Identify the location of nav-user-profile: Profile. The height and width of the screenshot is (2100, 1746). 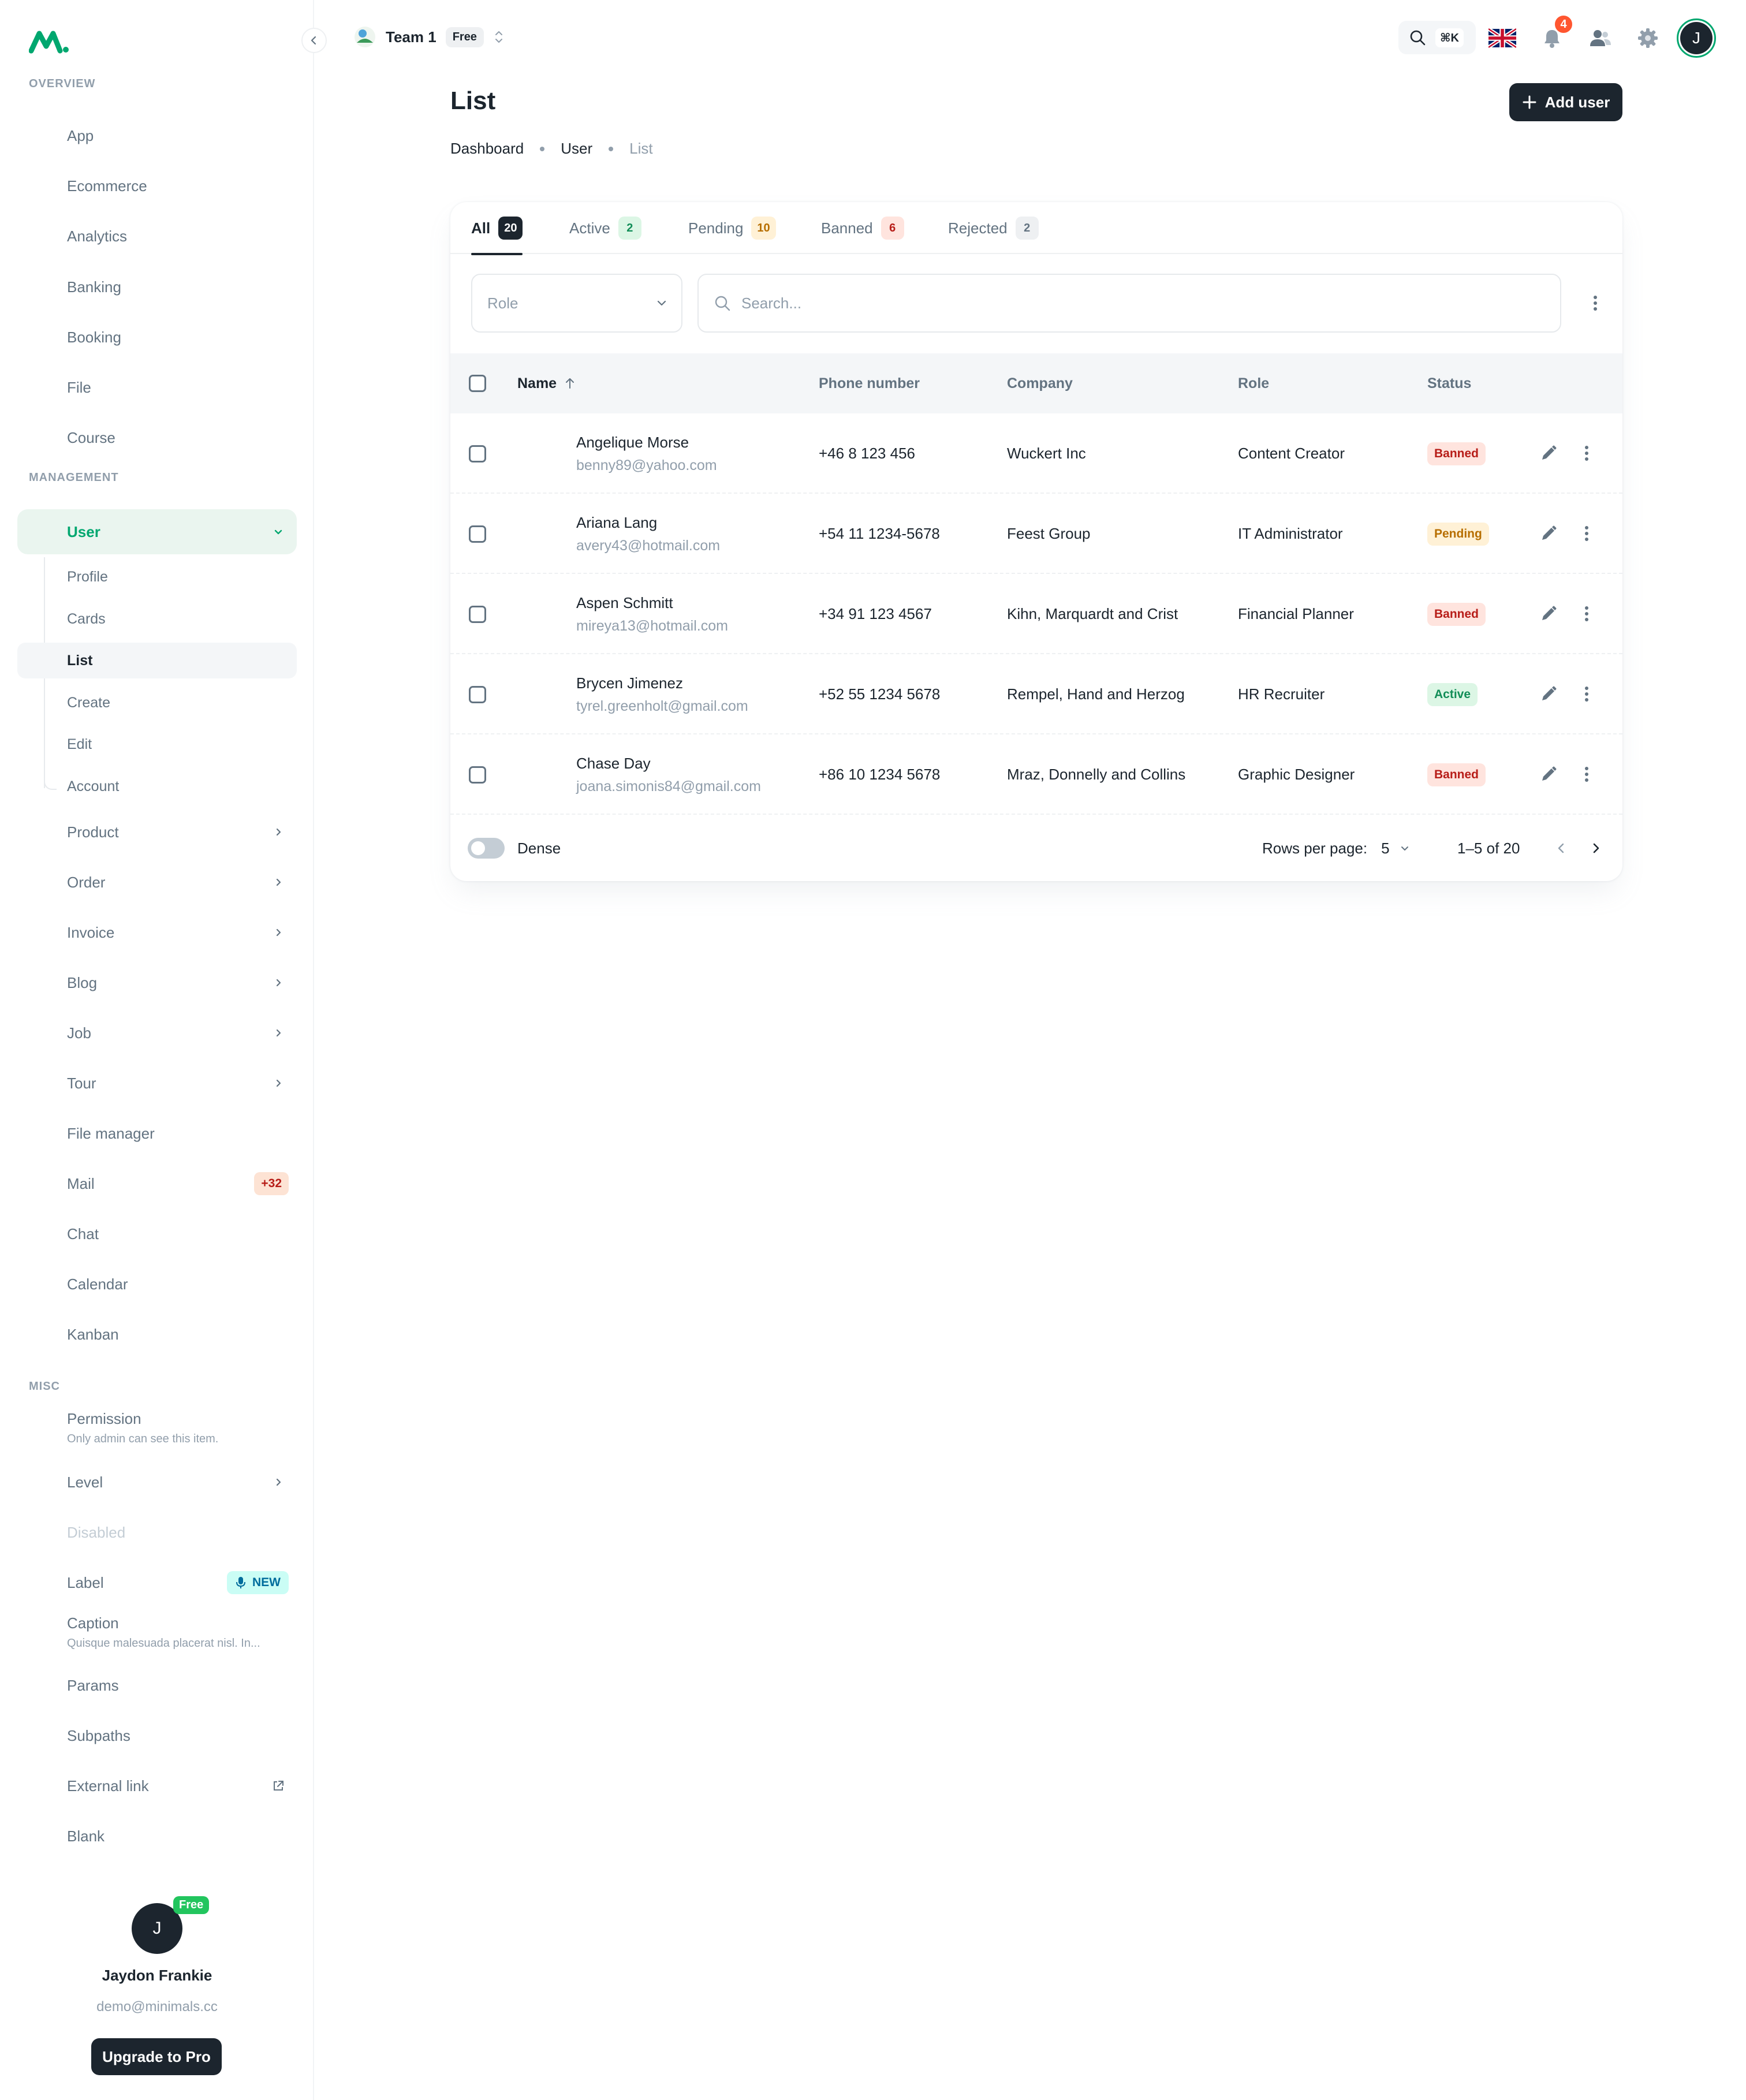
(157, 577).